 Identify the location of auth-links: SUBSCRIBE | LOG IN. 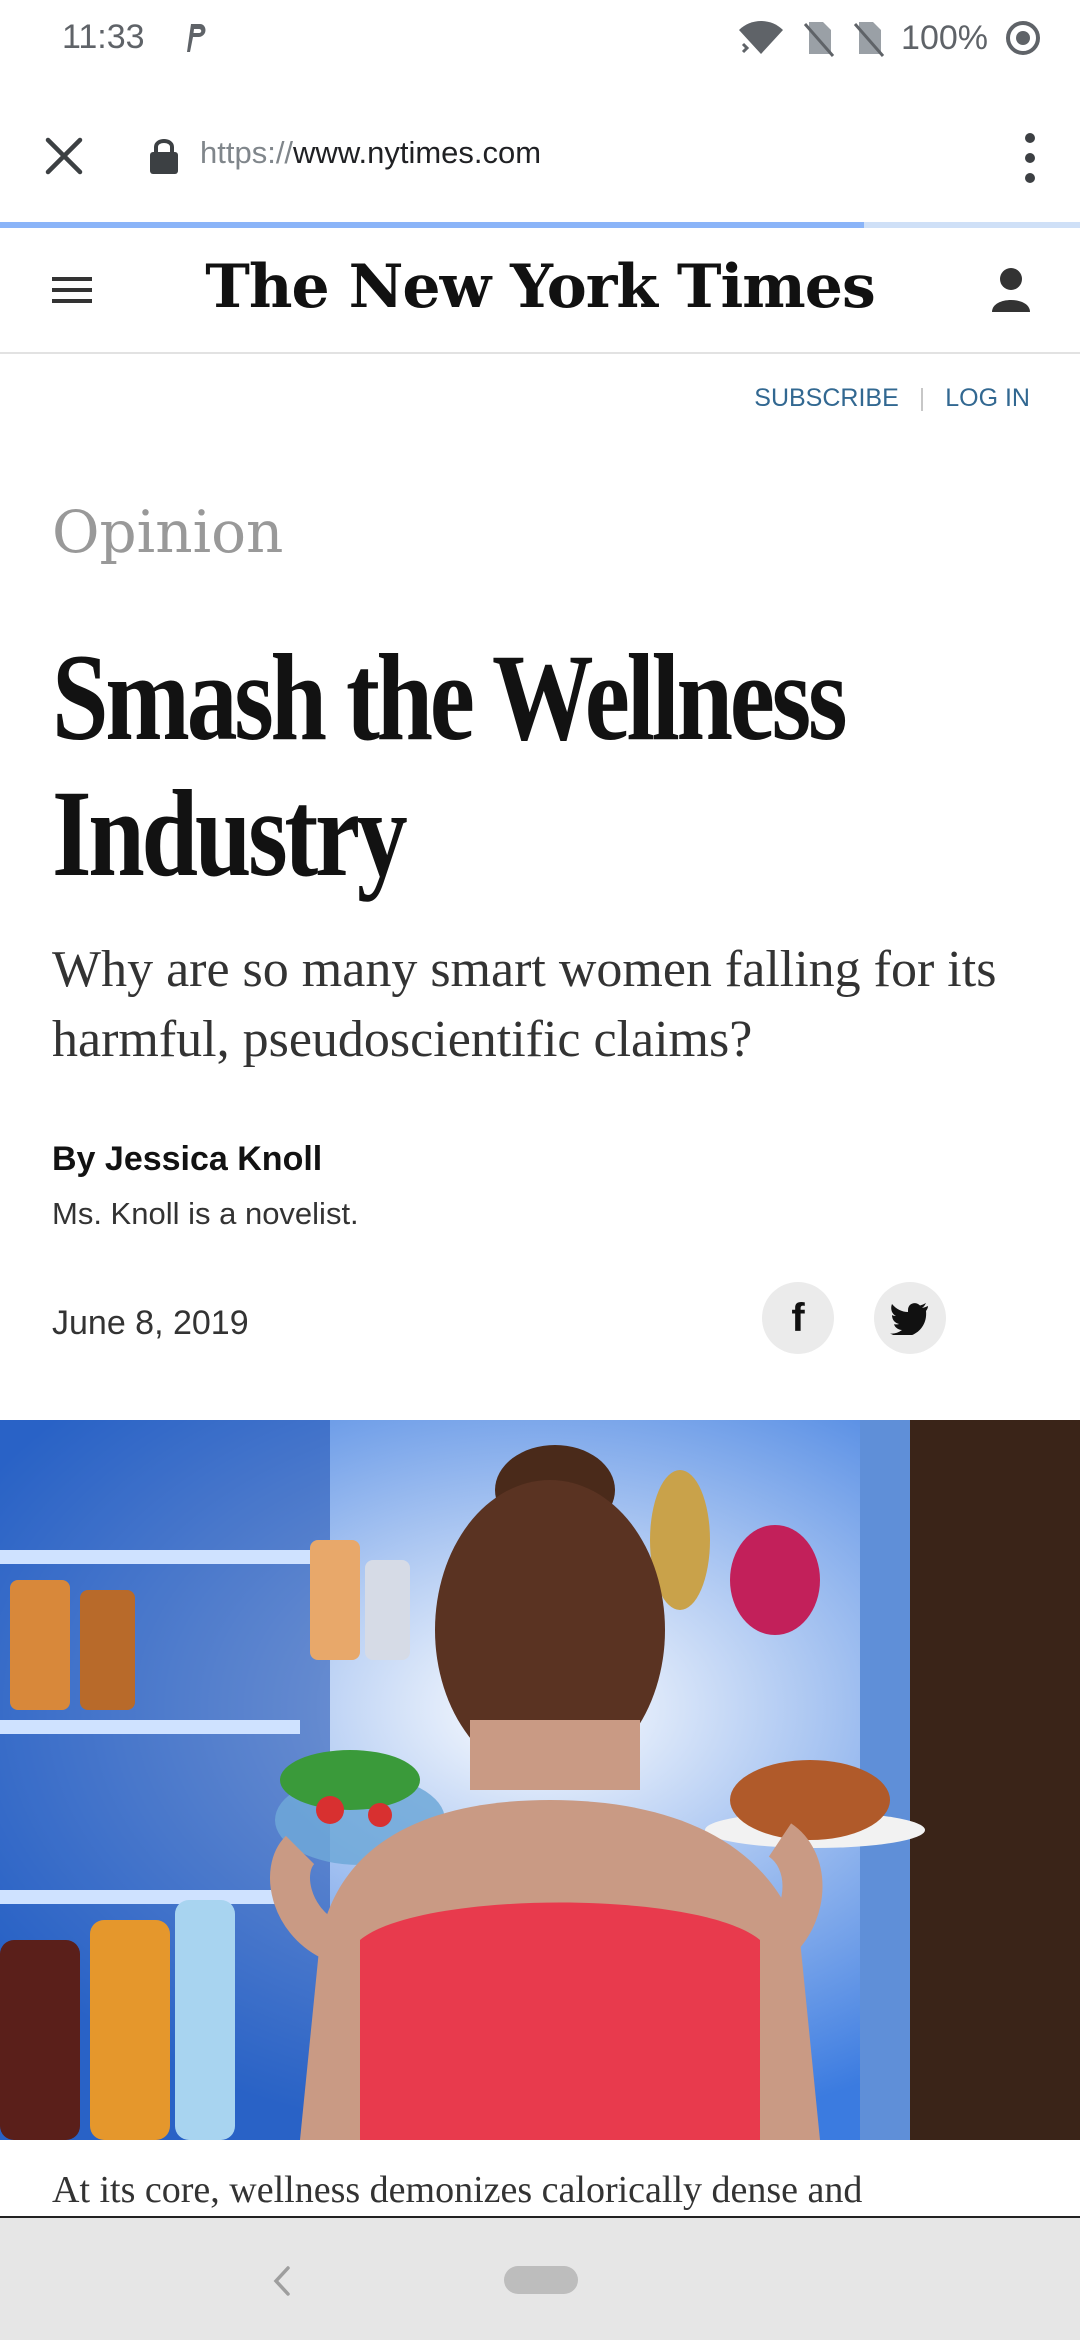
(892, 398).